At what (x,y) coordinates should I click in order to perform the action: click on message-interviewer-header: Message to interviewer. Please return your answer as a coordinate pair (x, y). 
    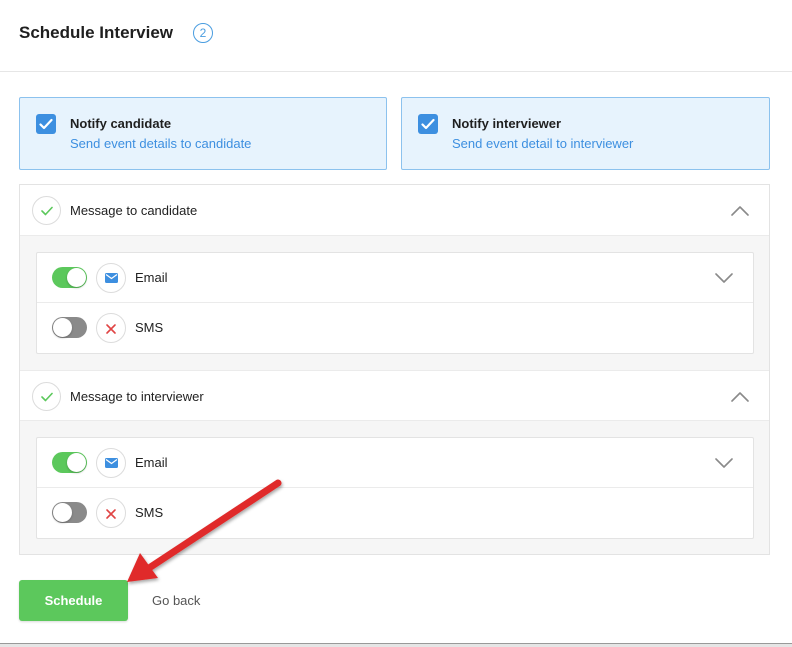
    Looking at the image, I should click on (394, 395).